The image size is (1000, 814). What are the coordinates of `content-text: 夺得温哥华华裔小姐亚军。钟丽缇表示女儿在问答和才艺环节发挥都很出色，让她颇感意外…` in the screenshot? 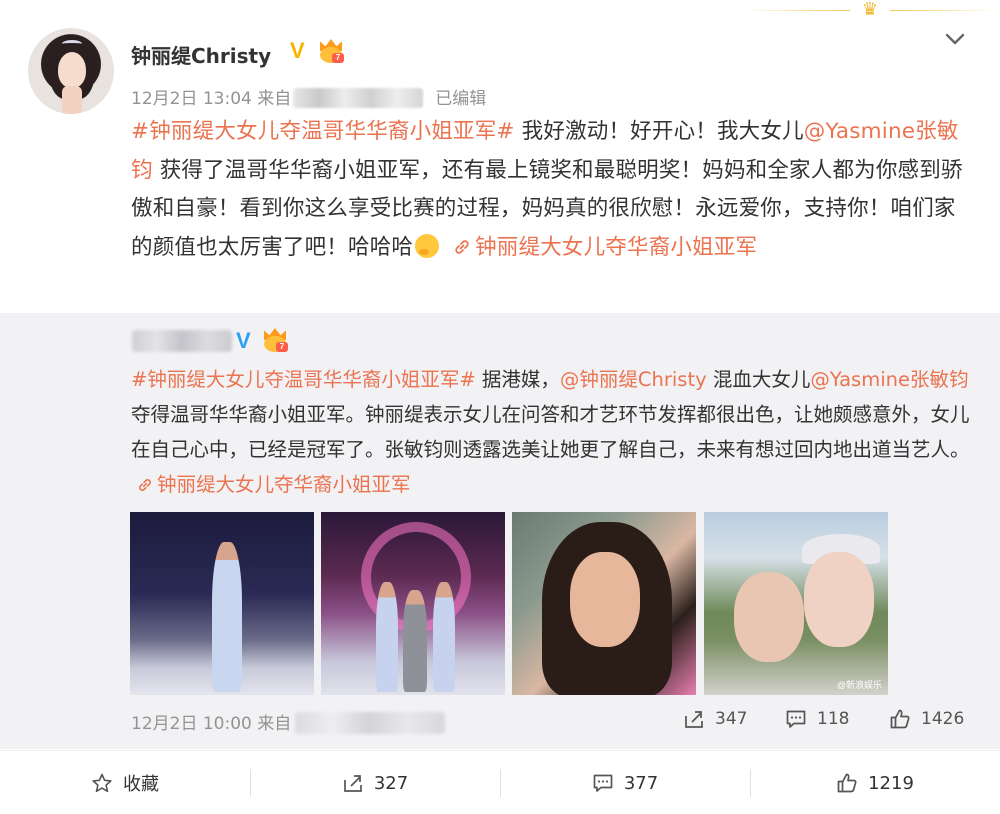 It's located at (550, 432).